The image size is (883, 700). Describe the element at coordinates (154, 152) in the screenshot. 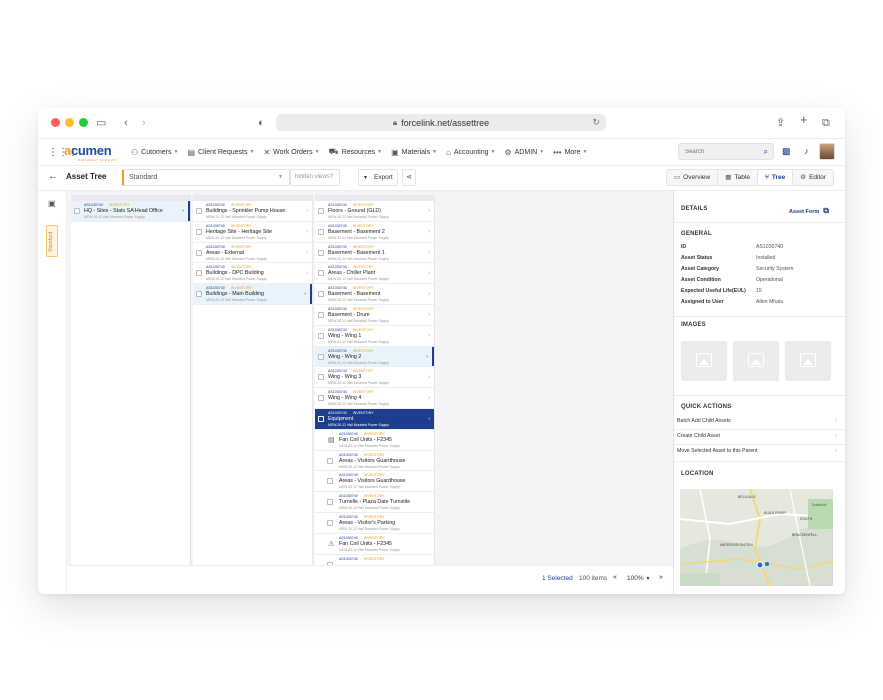

I see `nav-cutomers: ⚇ Cutomers ▼` at that location.